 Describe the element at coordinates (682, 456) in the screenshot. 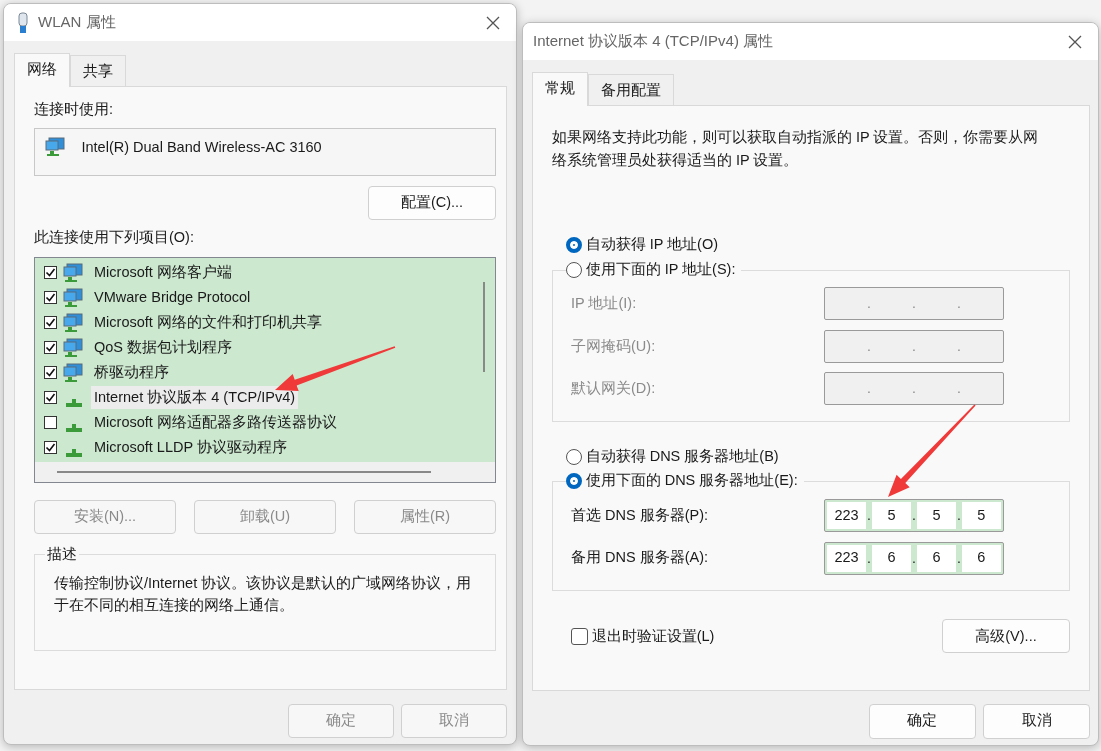

I see `radio-label: 自动获得 DNS 服务器地址(B)` at that location.